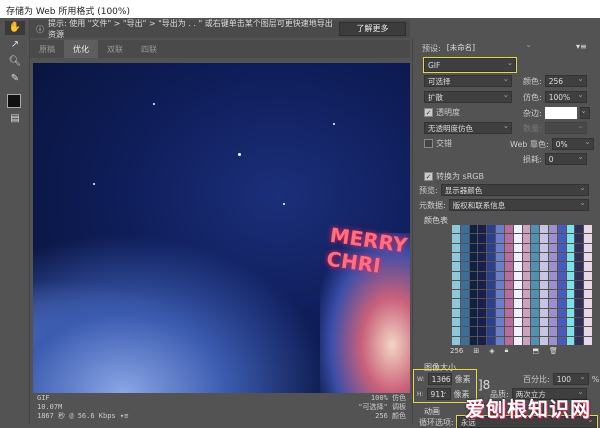 The image size is (600, 428). What do you see at coordinates (149, 49) in the screenshot?
I see `tab-4up: 四联` at bounding box center [149, 49].